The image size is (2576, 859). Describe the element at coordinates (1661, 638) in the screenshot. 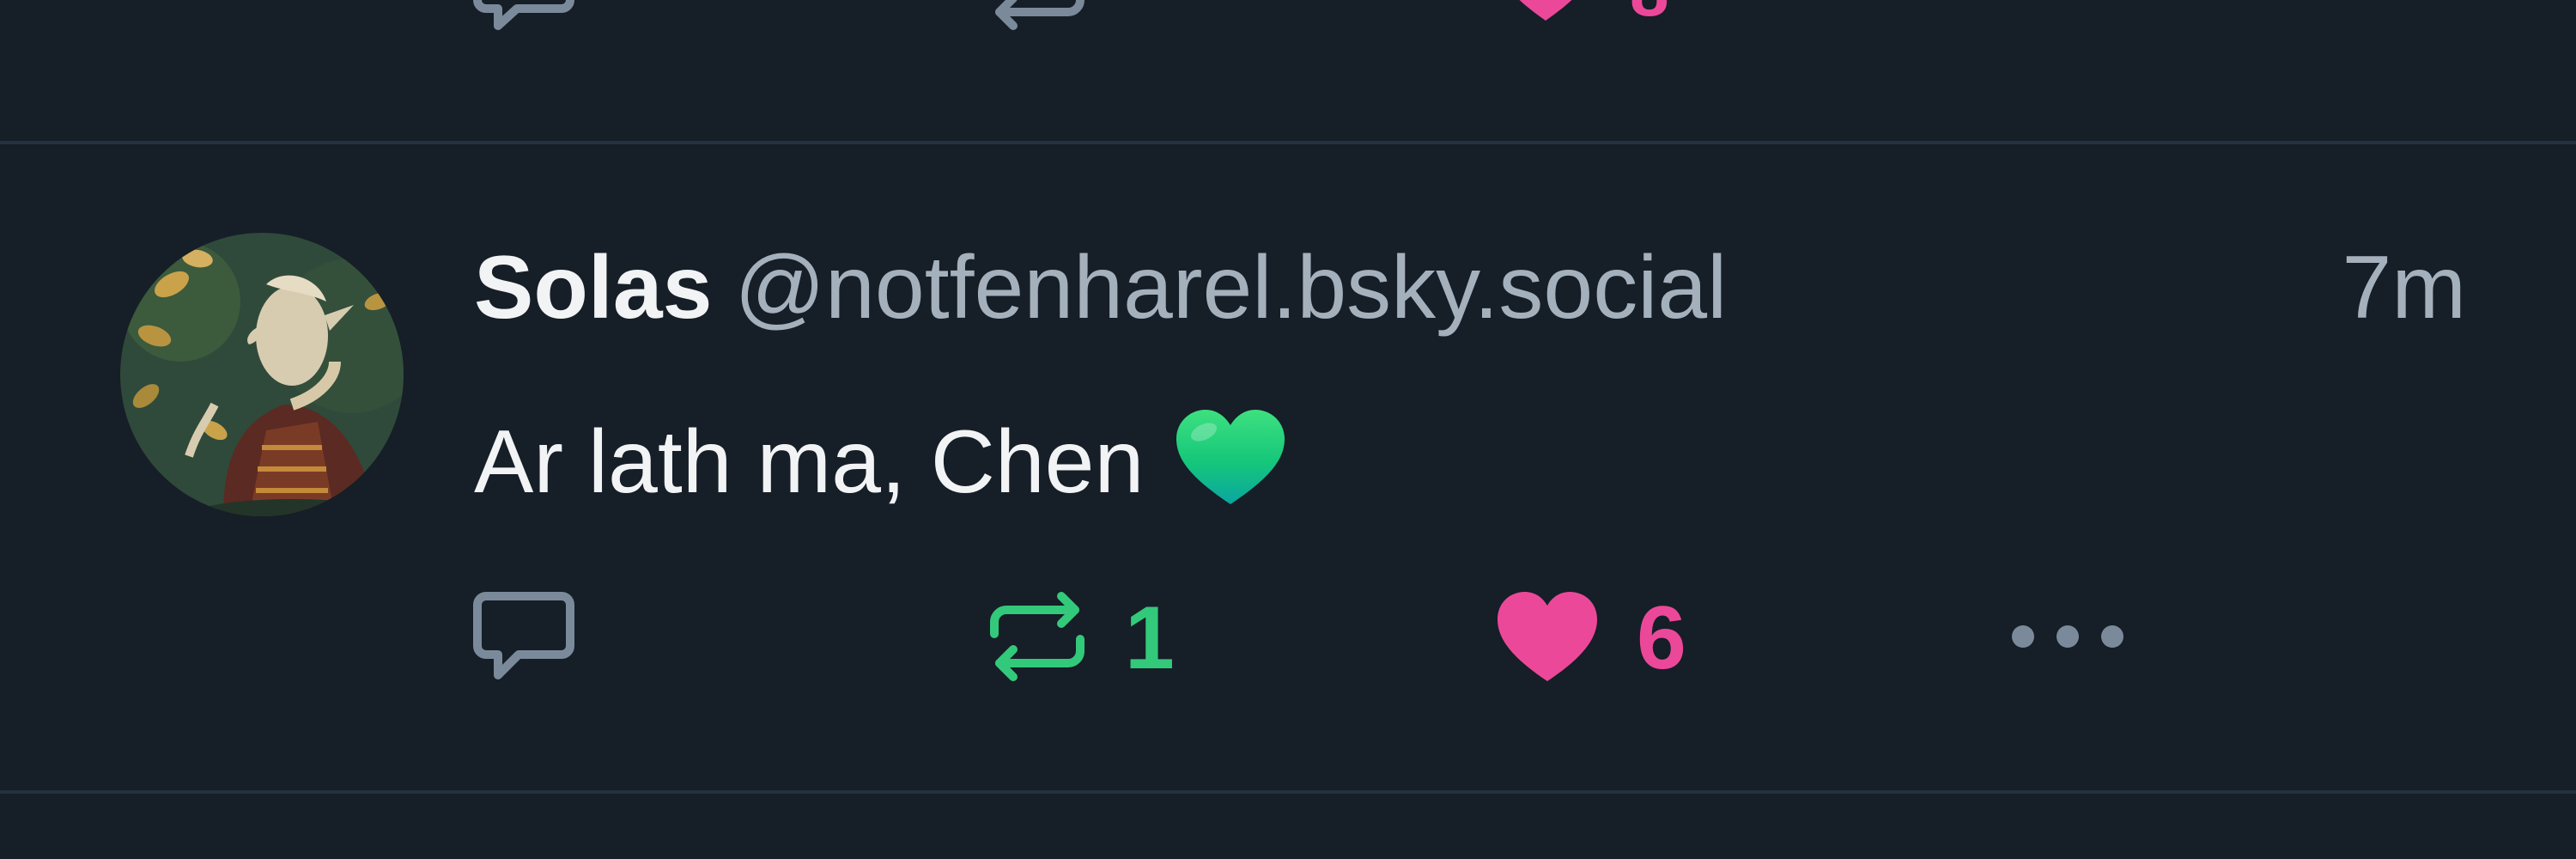

I see `like-count: 6` at that location.